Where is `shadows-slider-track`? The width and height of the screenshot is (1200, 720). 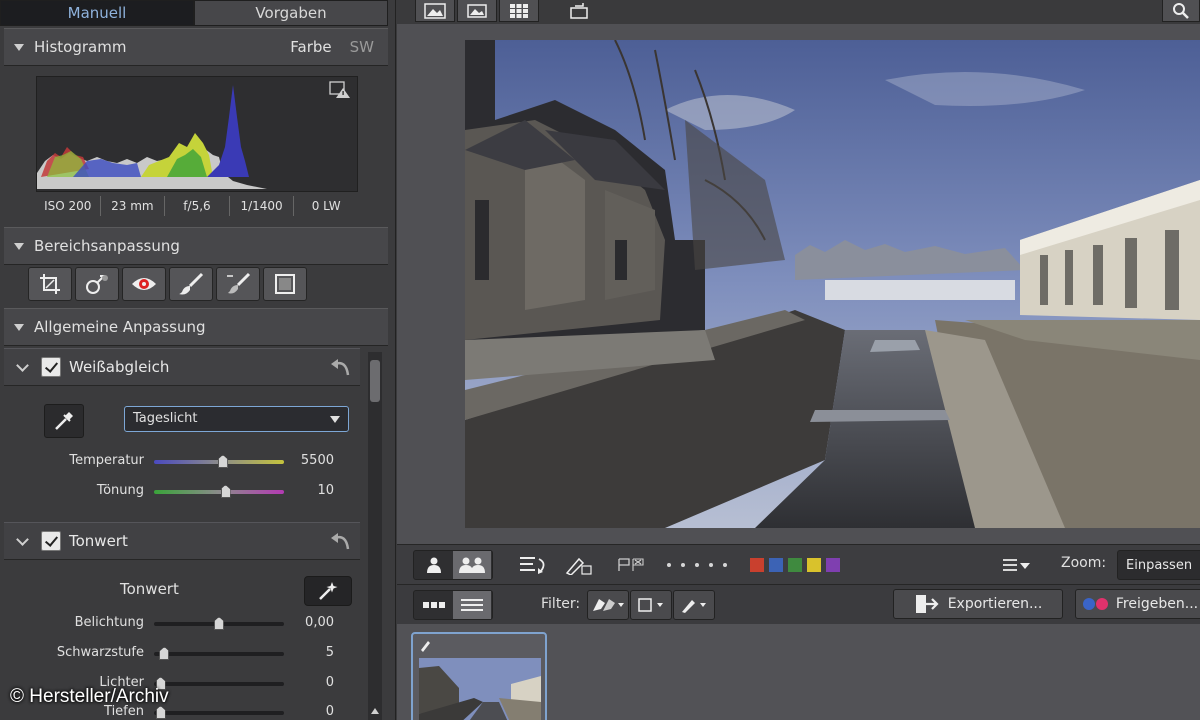 shadows-slider-track is located at coordinates (219, 712).